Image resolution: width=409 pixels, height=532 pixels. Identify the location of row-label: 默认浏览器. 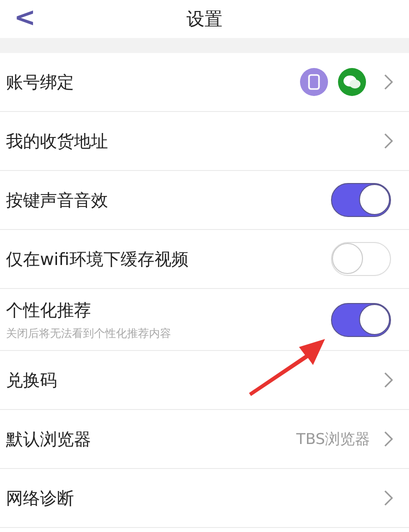
(49, 439).